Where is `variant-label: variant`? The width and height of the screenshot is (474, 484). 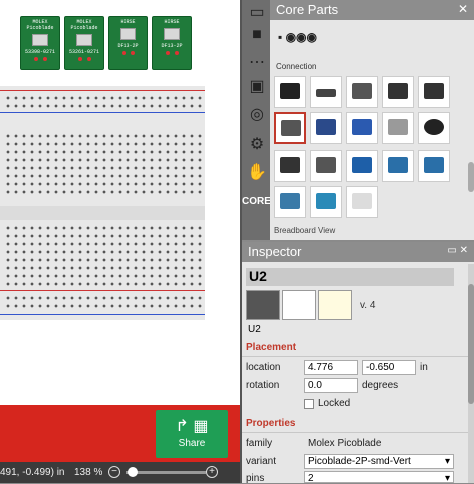
variant-label: variant is located at coordinates (261, 461).